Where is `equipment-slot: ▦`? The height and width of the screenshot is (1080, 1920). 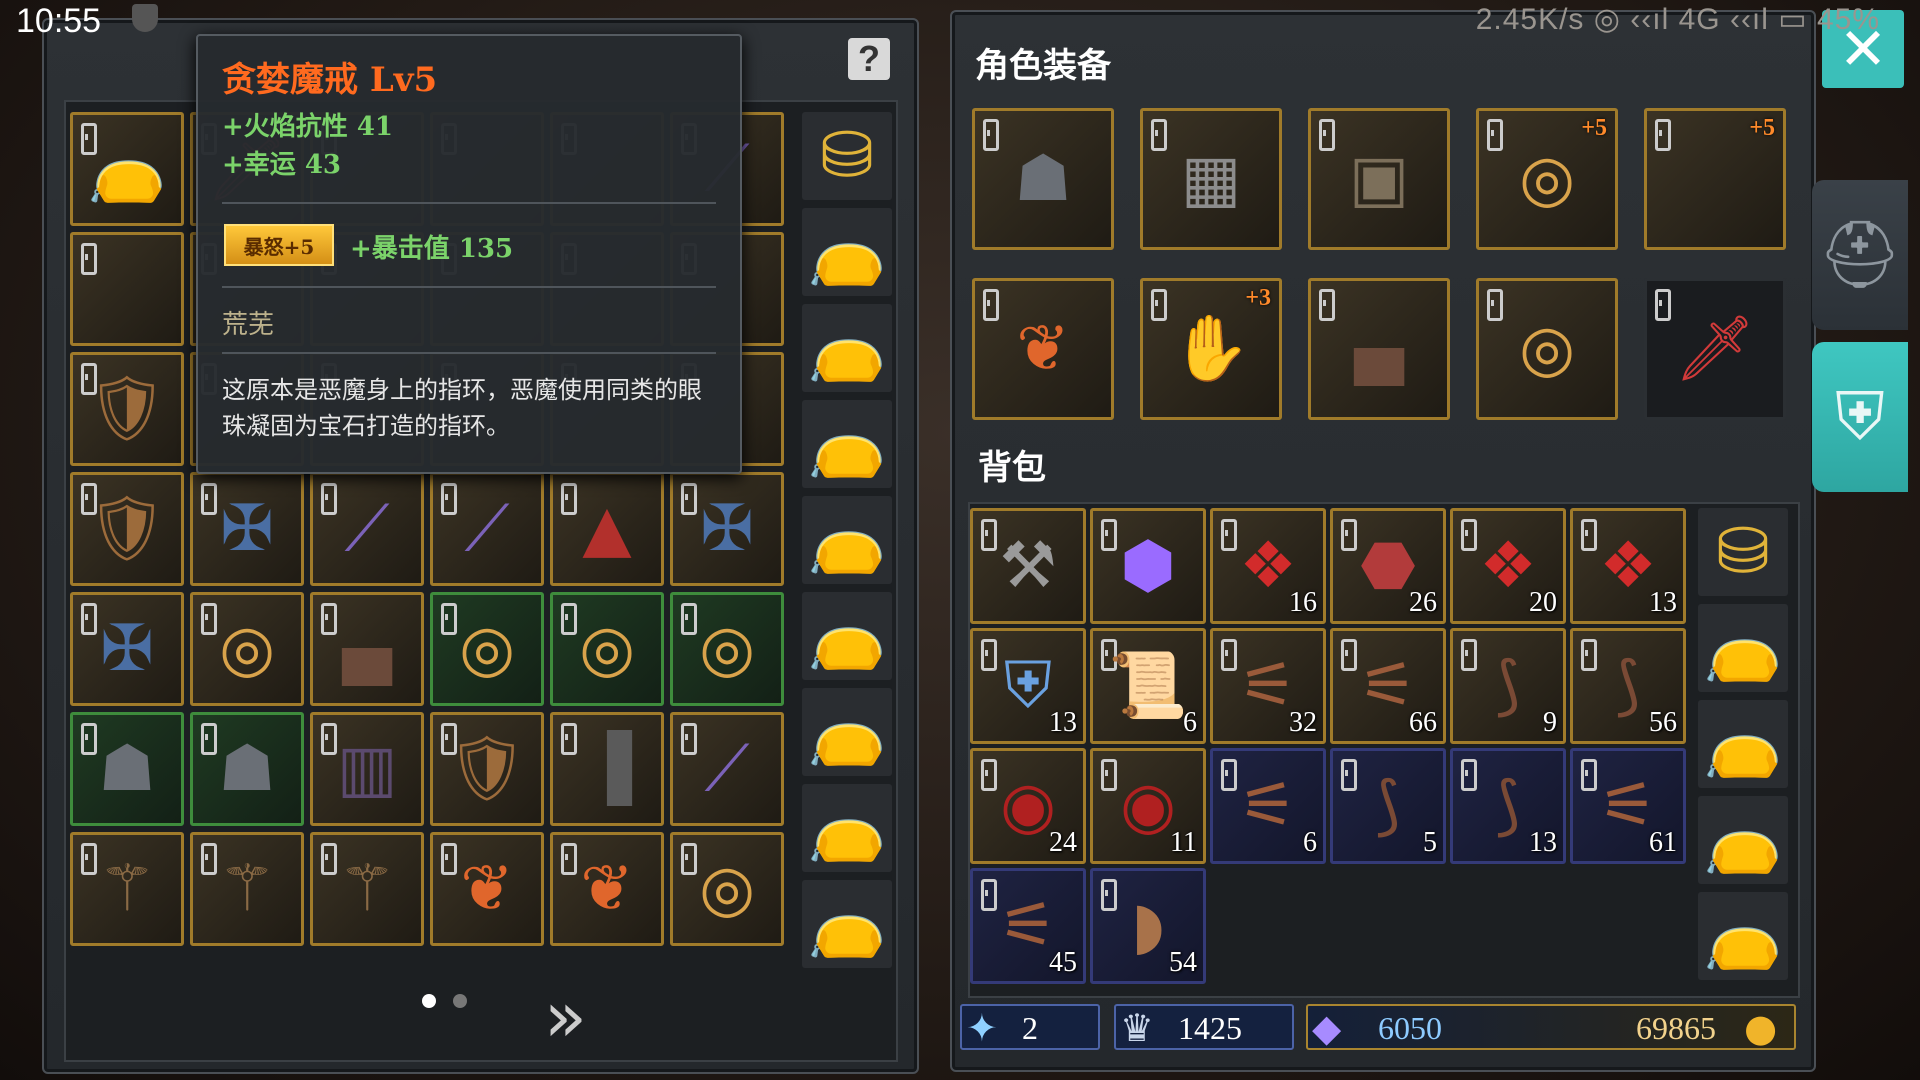 equipment-slot: ▦ is located at coordinates (1211, 179).